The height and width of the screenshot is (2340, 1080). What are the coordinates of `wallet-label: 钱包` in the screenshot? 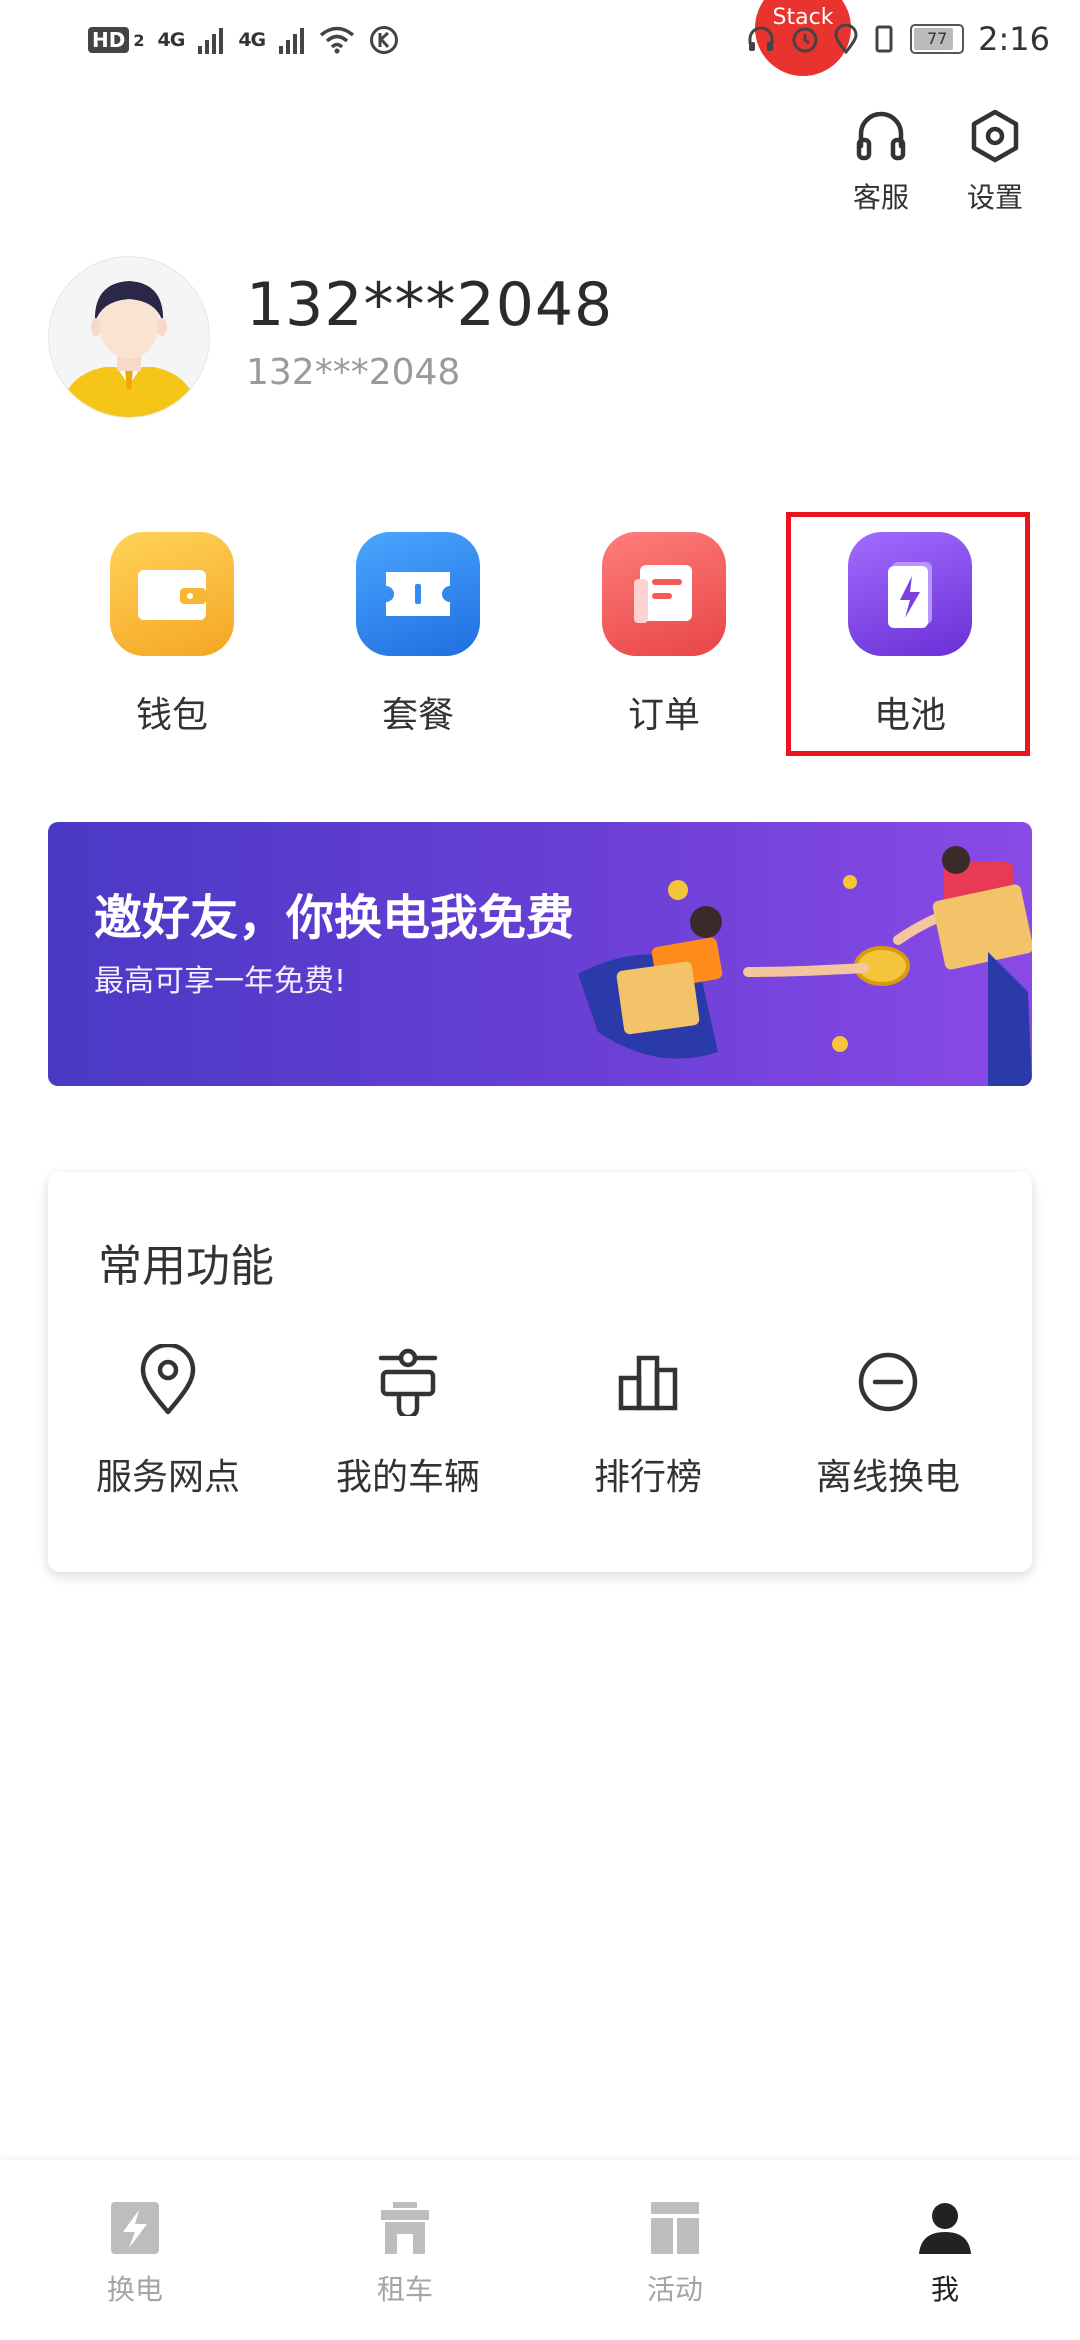 It's located at (171, 715).